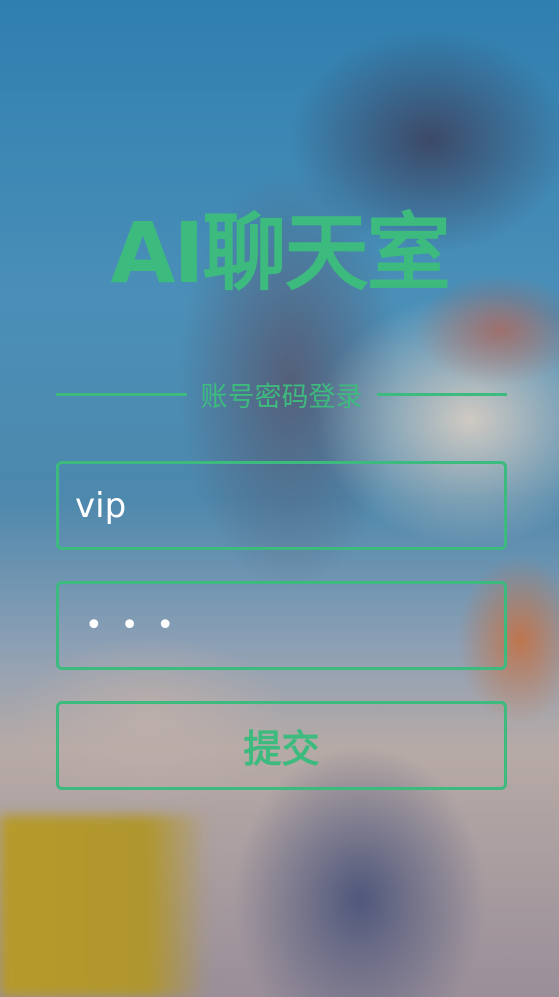  Describe the element at coordinates (121, 394) in the screenshot. I see `divider-line-left` at that location.